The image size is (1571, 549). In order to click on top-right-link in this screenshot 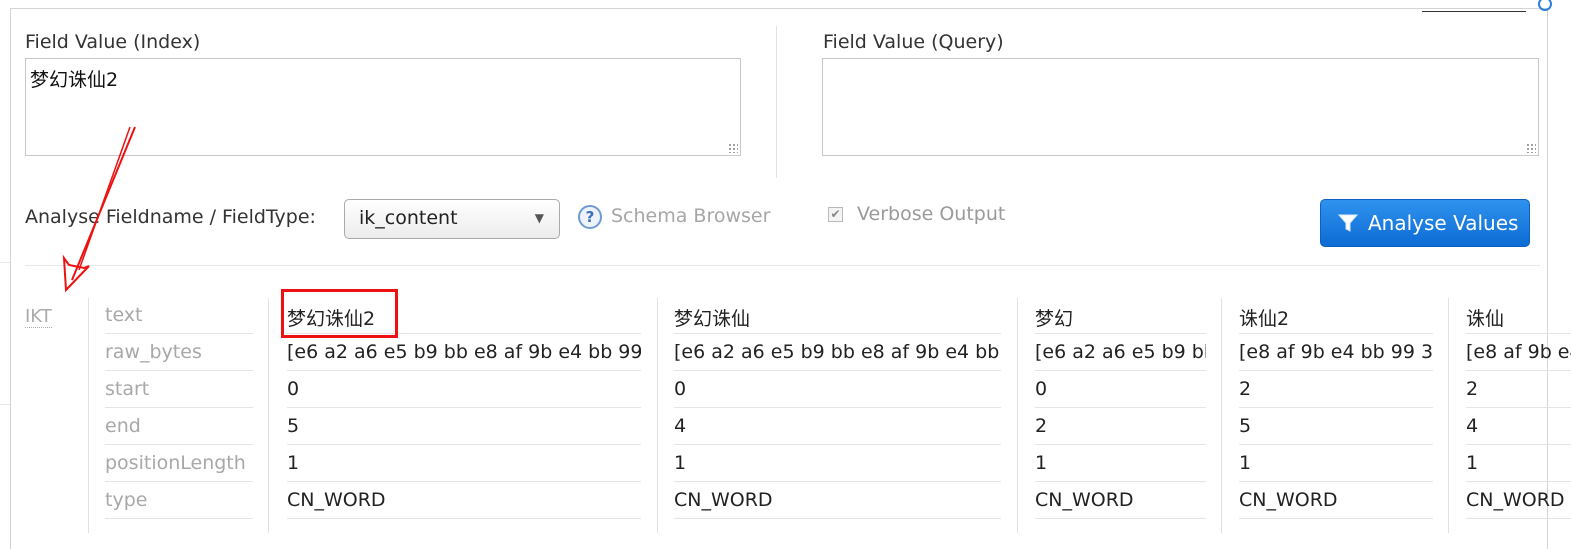, I will do `click(1474, 6)`.